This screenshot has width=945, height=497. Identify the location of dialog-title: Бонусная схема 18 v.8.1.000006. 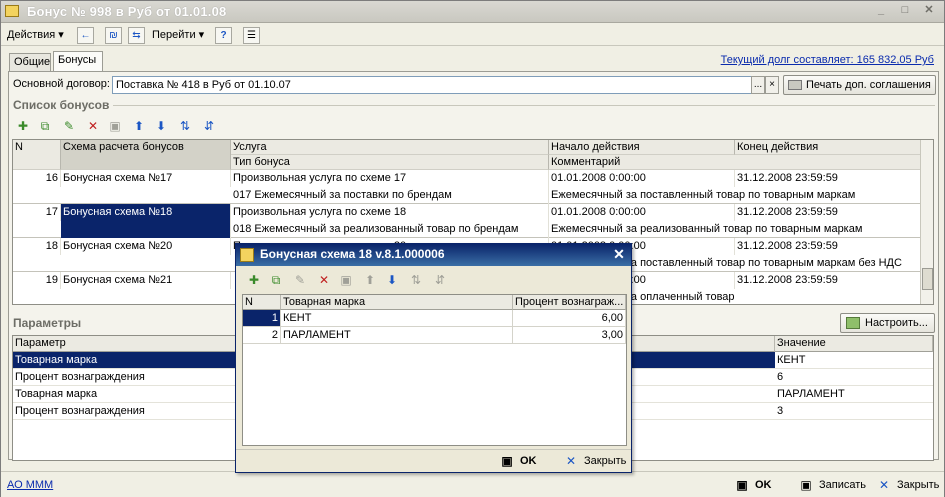
(352, 254).